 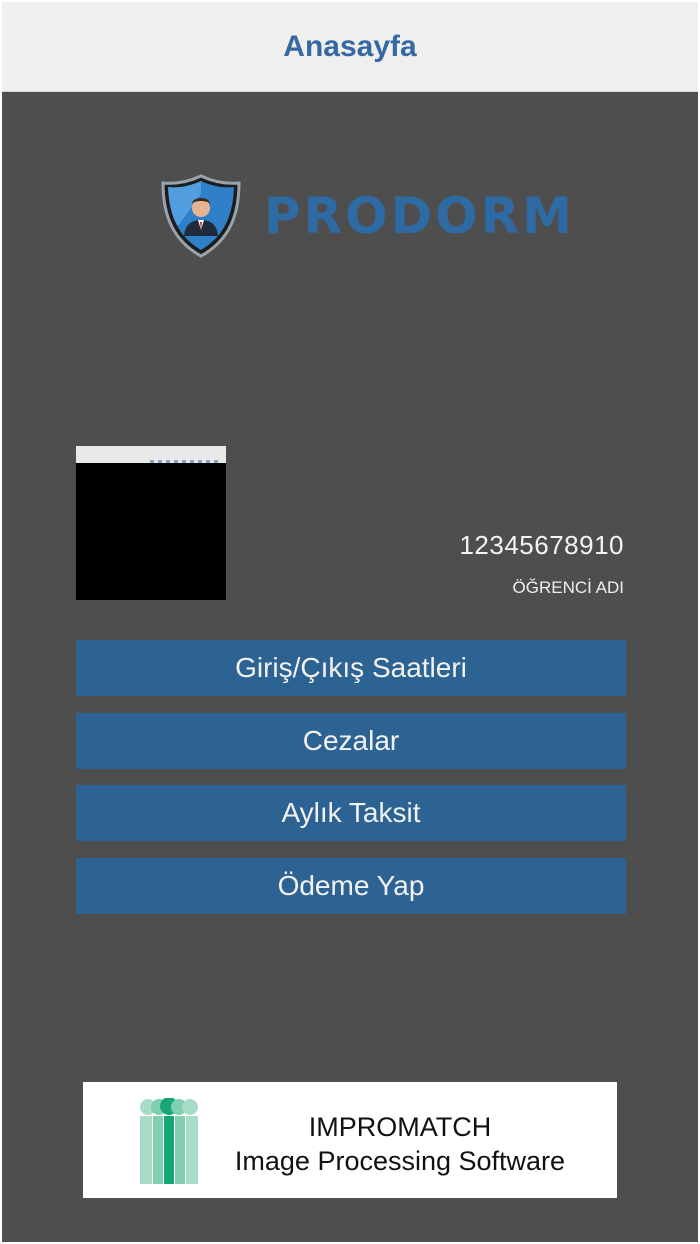 I want to click on monthly-installment-button: Aylık Taksit, so click(x=351, y=813).